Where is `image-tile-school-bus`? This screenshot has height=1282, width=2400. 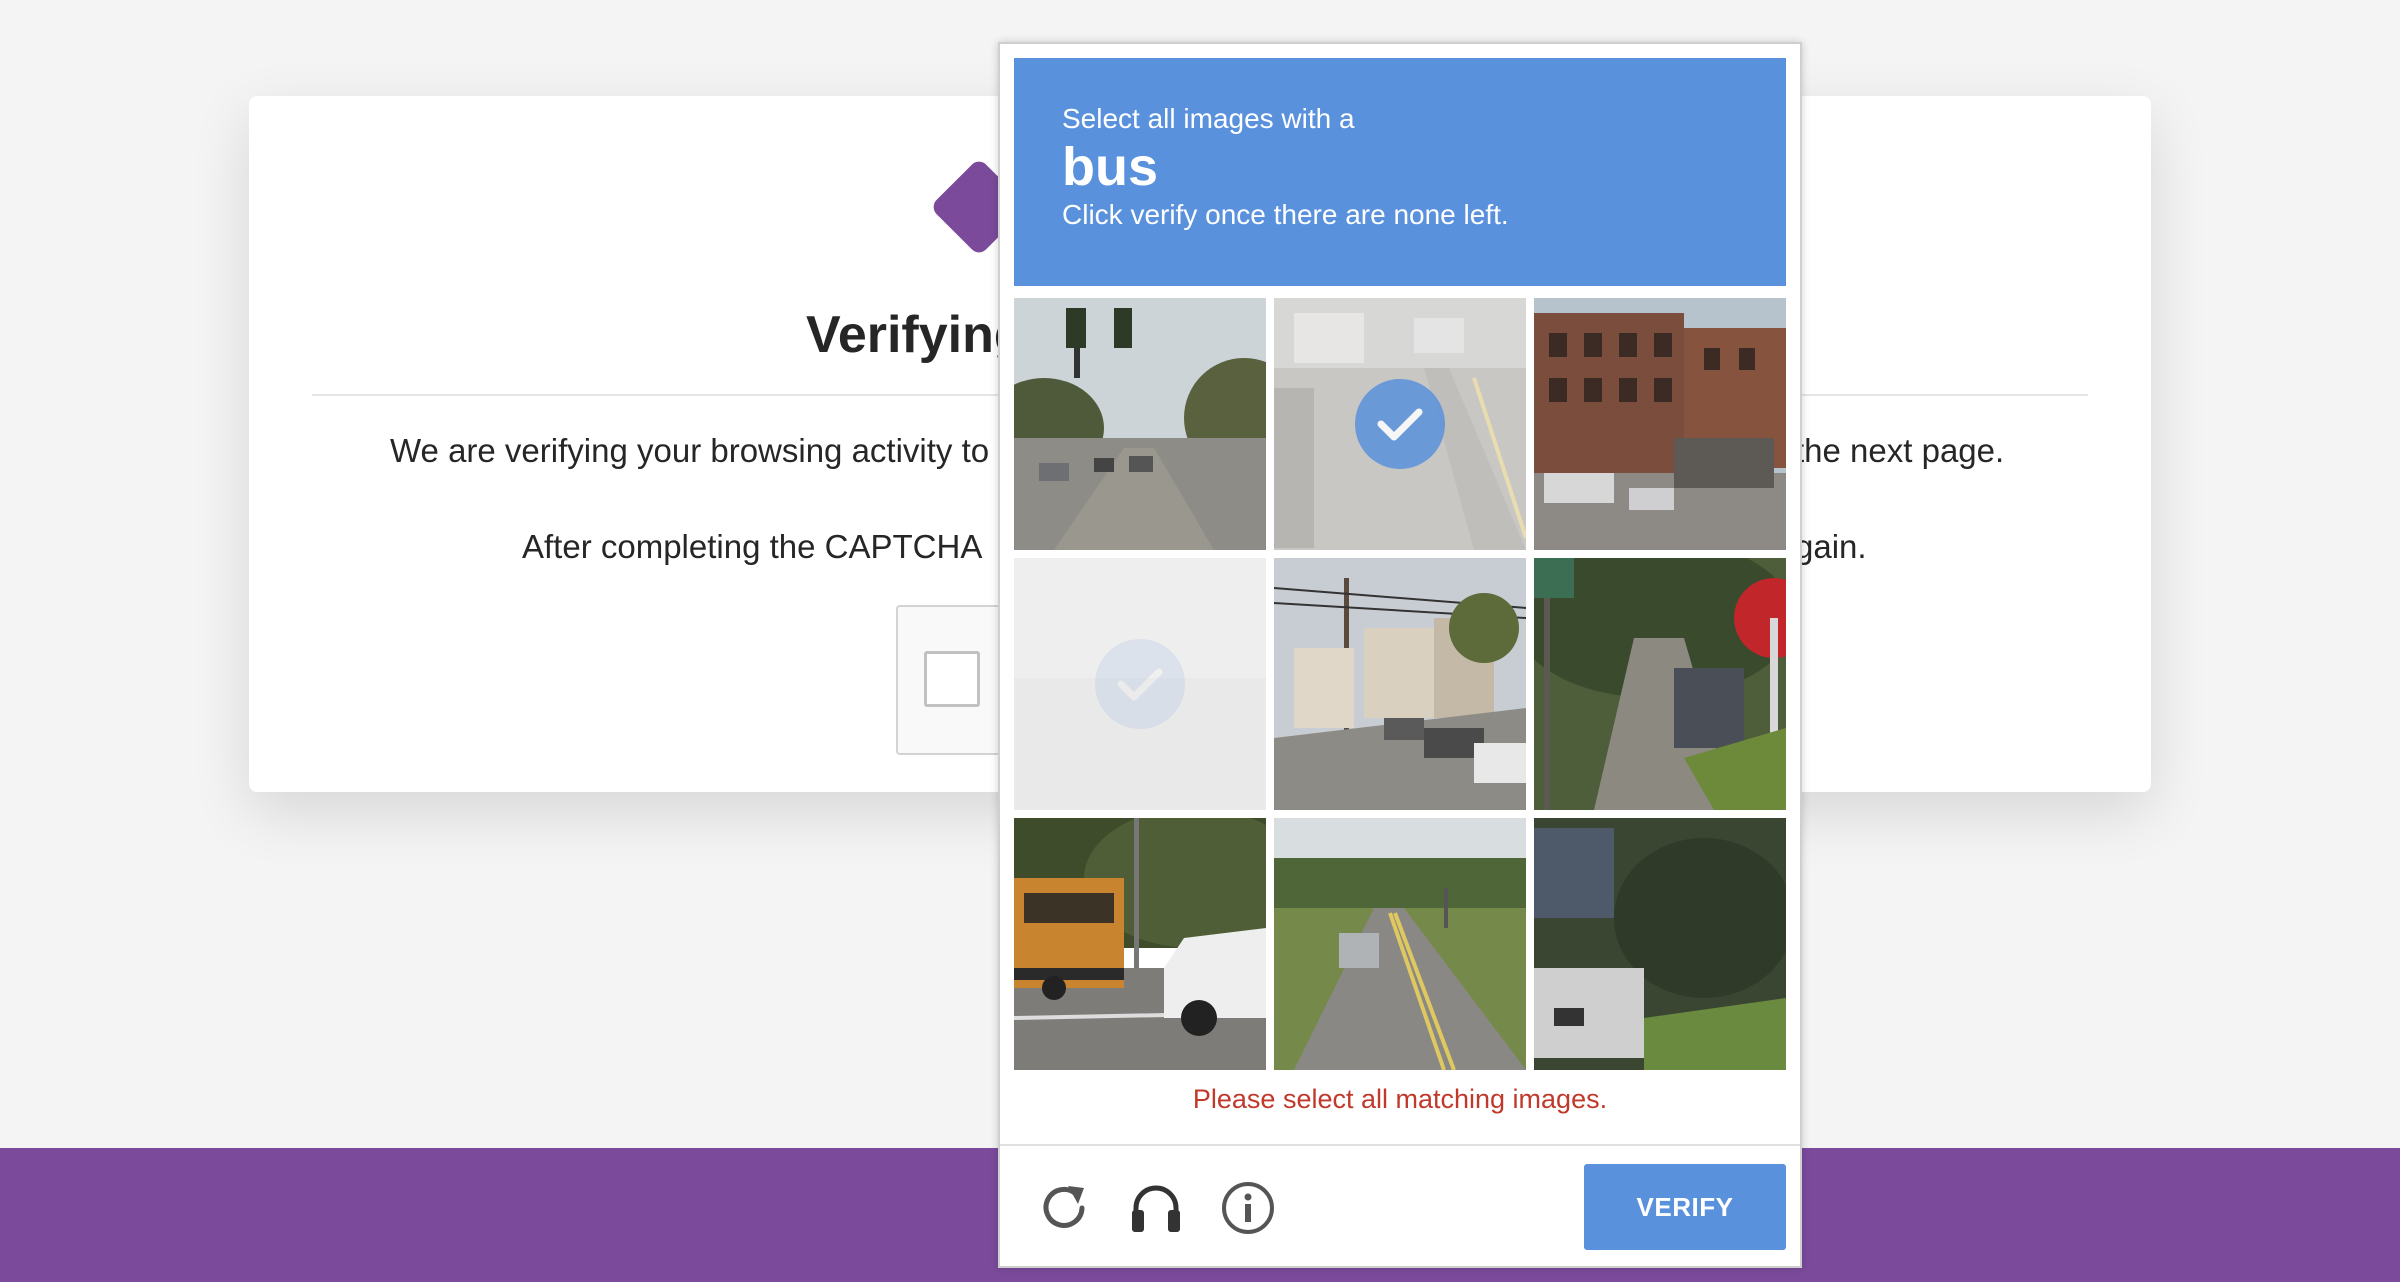
image-tile-school-bus is located at coordinates (1140, 944).